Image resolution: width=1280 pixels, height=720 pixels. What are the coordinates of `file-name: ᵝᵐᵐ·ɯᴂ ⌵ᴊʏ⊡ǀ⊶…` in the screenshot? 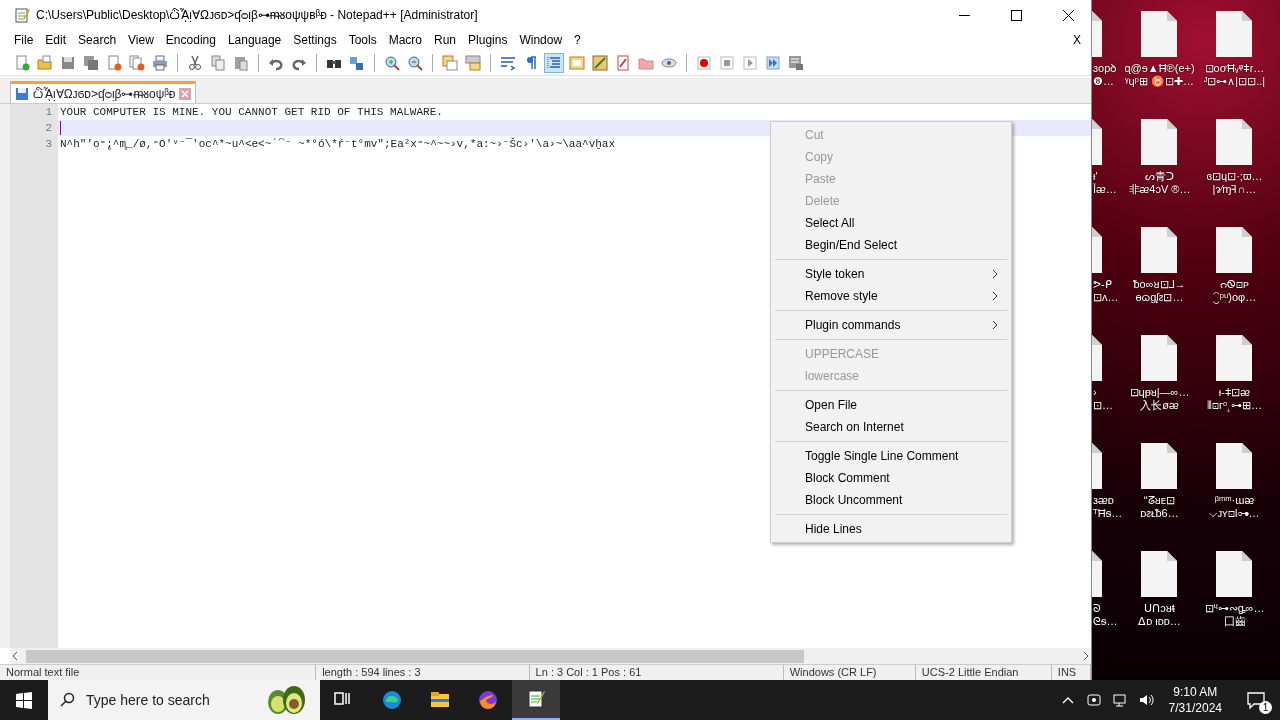 It's located at (1234, 507).